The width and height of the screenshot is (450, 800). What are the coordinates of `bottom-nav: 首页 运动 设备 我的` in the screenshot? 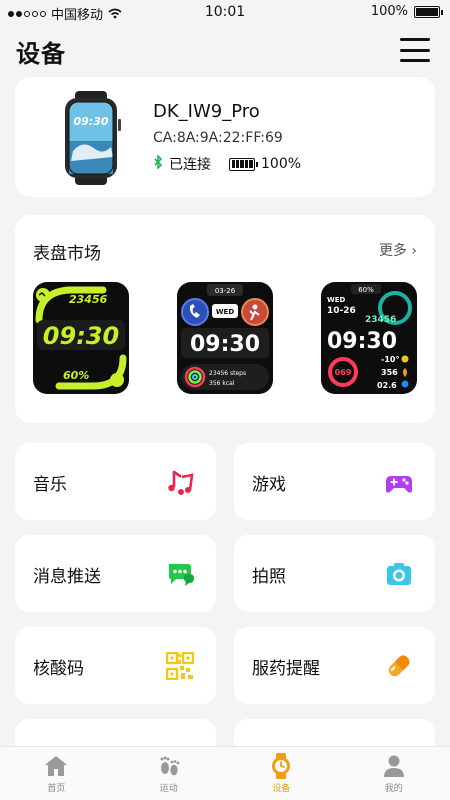 It's located at (225, 773).